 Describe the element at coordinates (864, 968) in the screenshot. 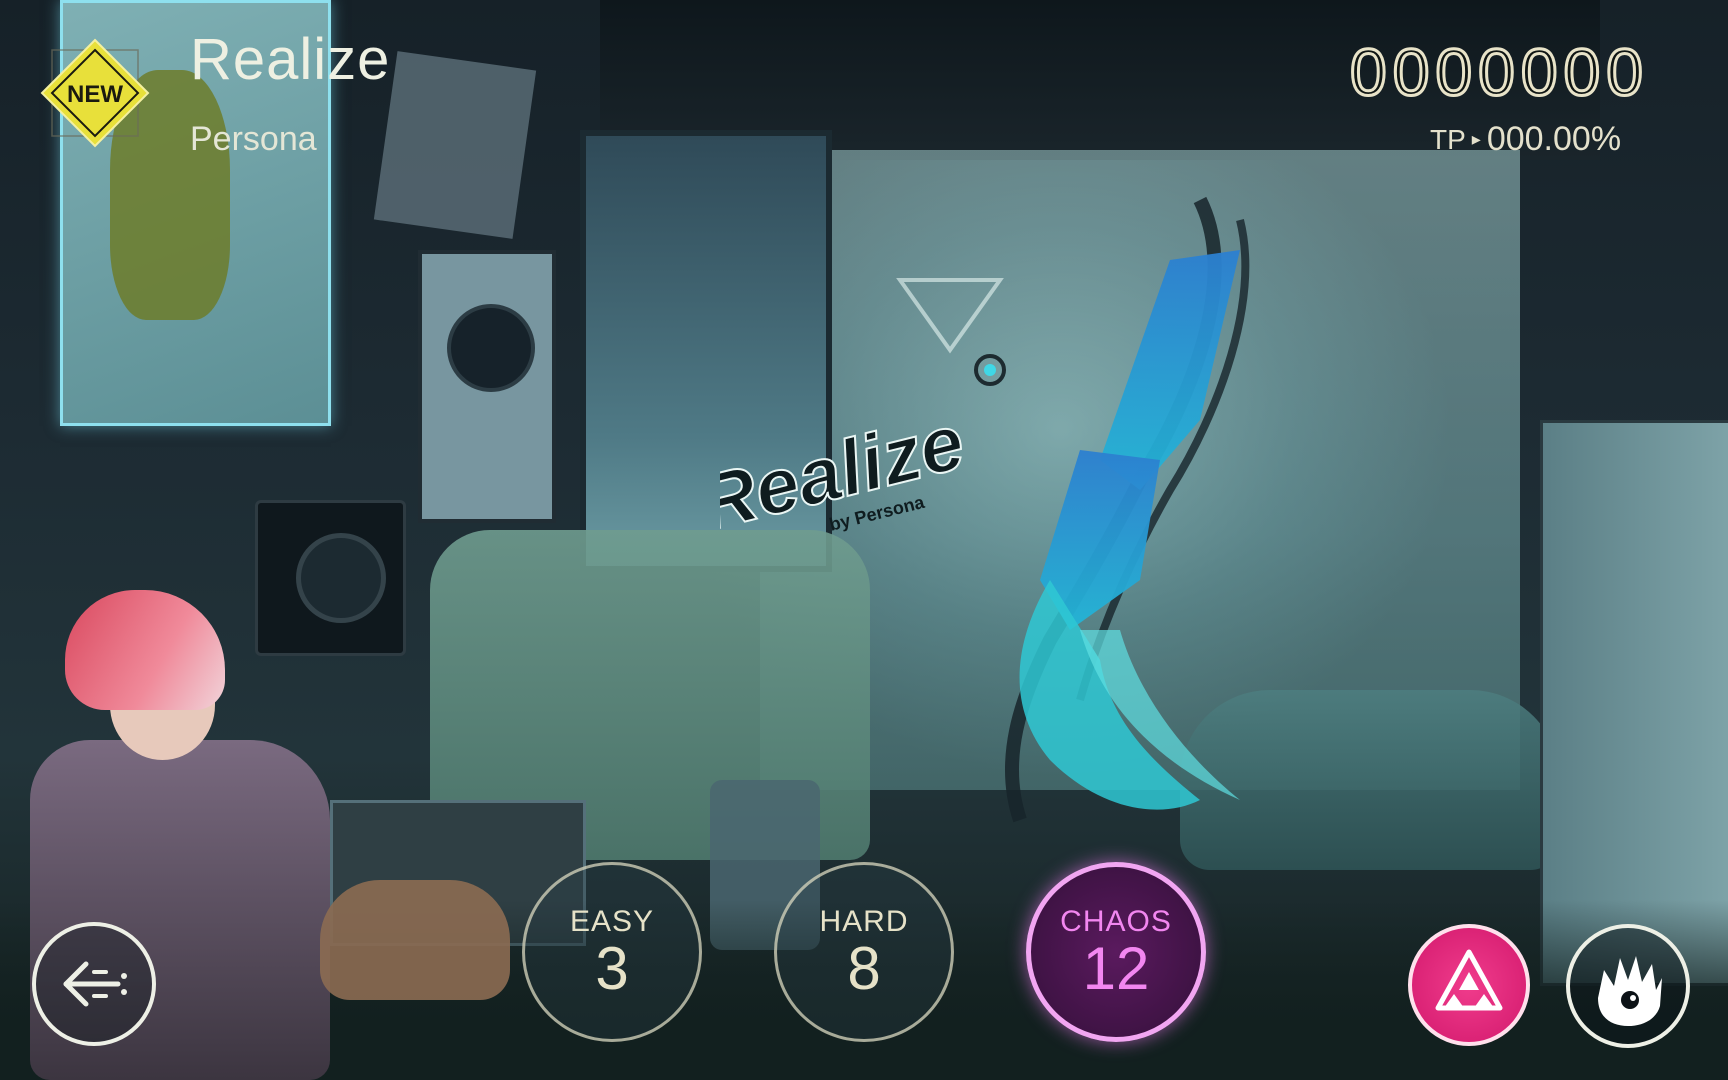

I see `difficulty-level: 8` at that location.